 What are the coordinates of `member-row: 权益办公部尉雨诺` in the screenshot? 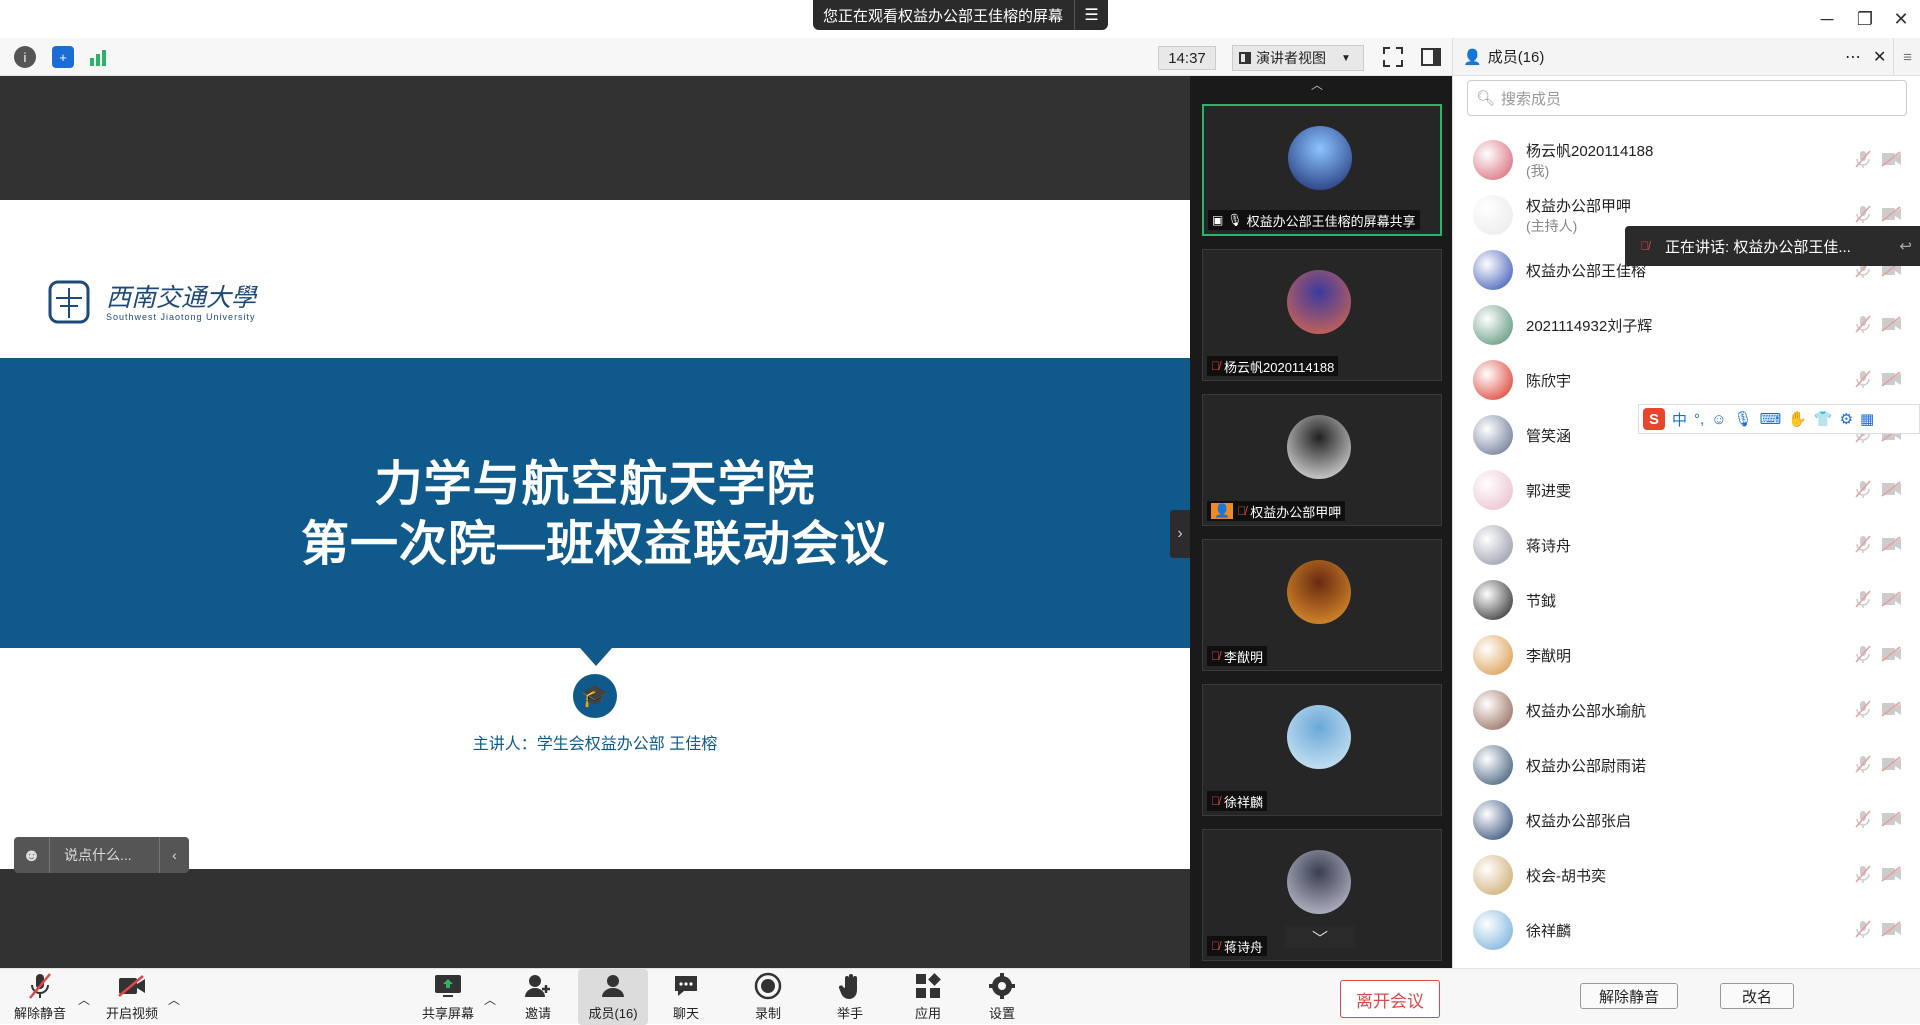 It's located at (1686, 764).